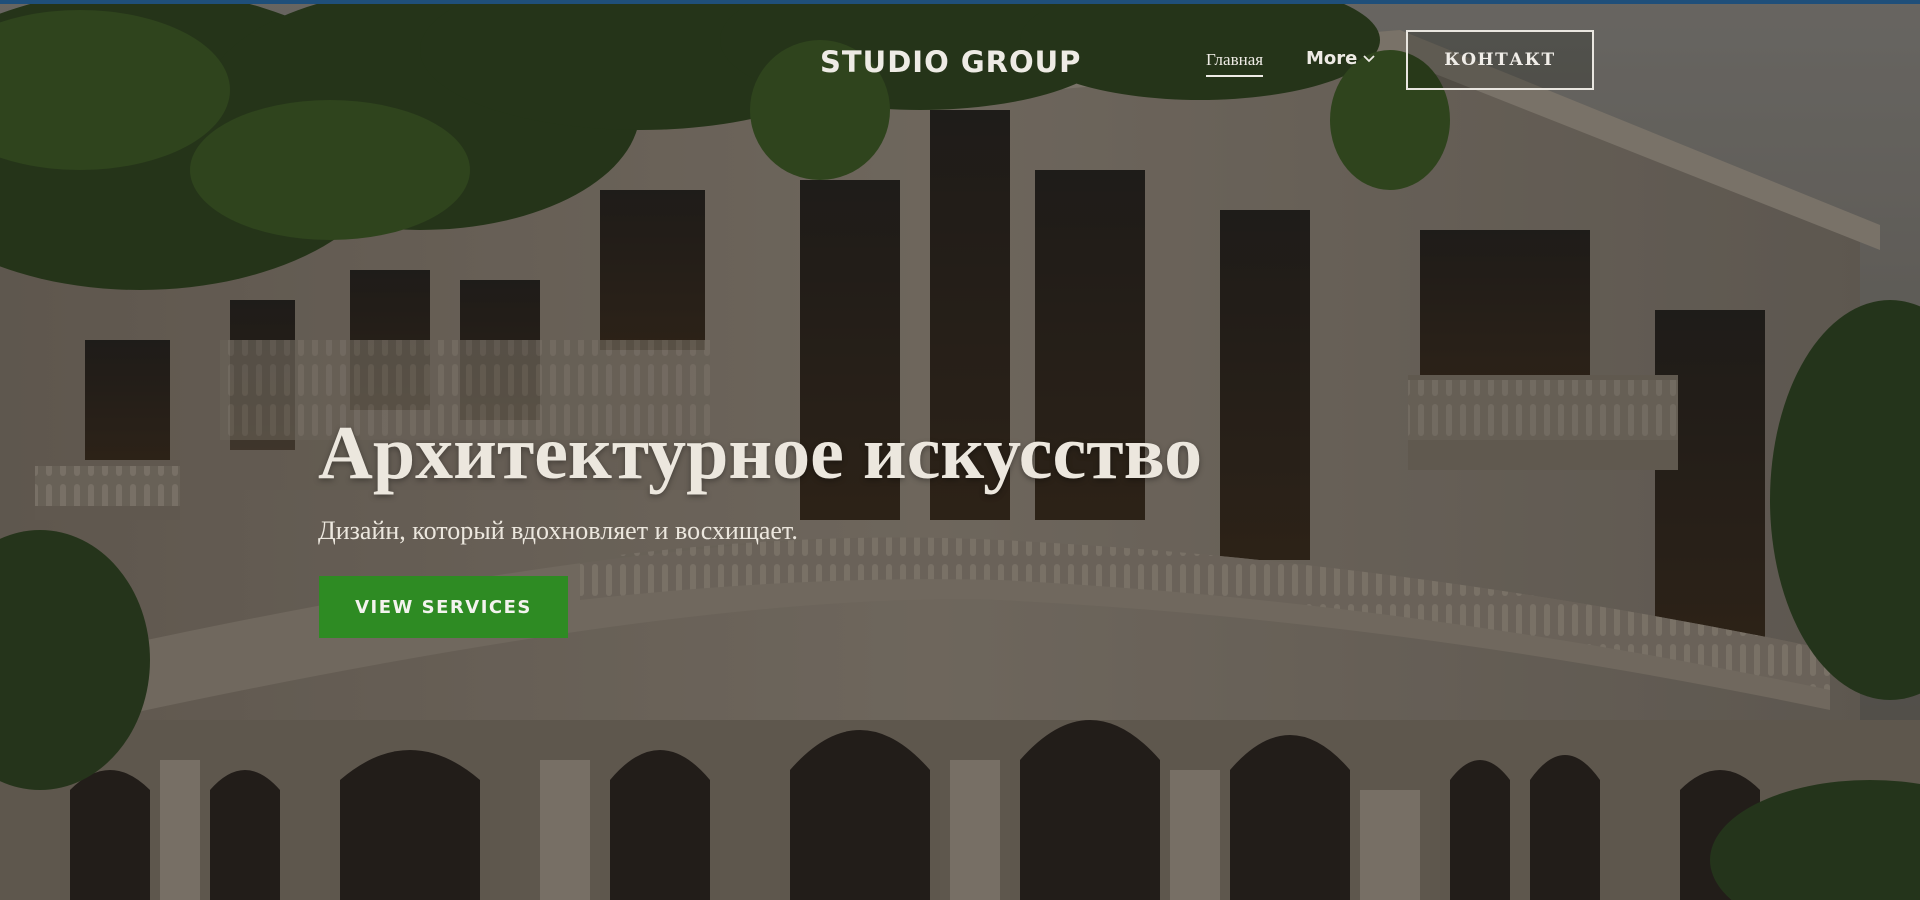  What do you see at coordinates (1235, 63) in the screenshot?
I see `nav-link-home: Главная` at bounding box center [1235, 63].